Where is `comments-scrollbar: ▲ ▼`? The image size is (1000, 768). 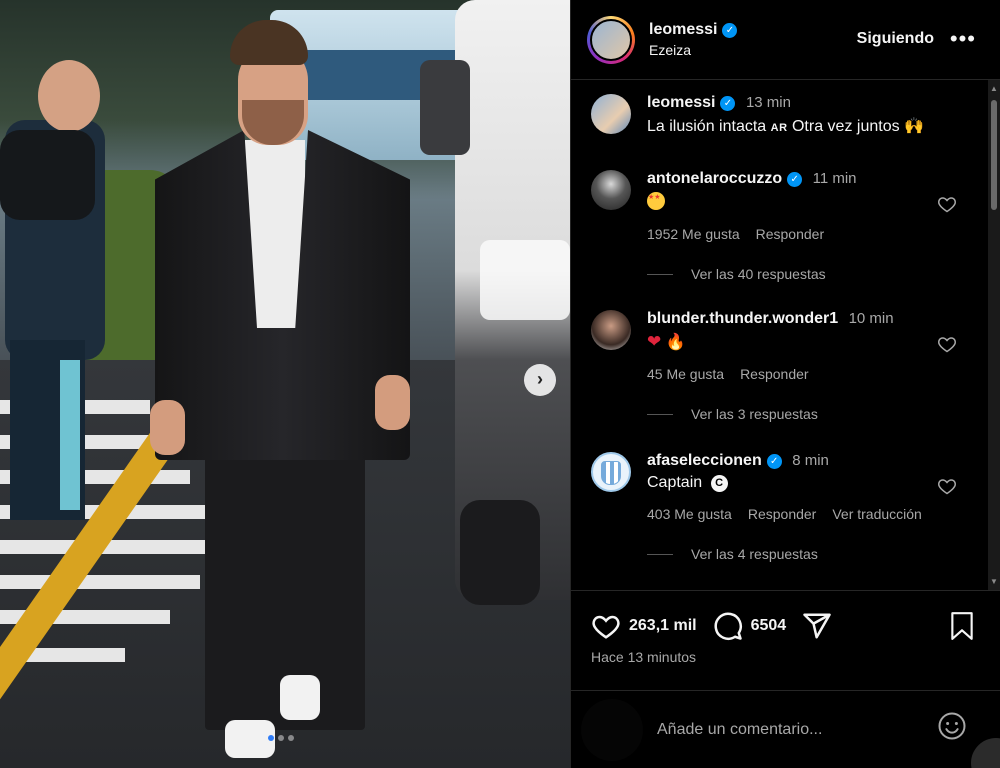 comments-scrollbar: ▲ ▼ is located at coordinates (994, 335).